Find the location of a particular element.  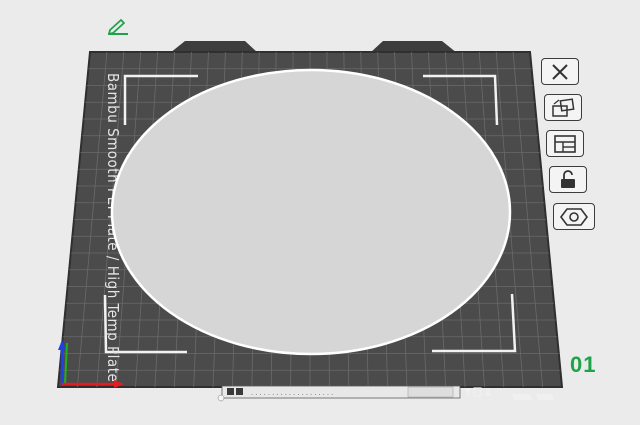

arrange-icon is located at coordinates (563, 107).